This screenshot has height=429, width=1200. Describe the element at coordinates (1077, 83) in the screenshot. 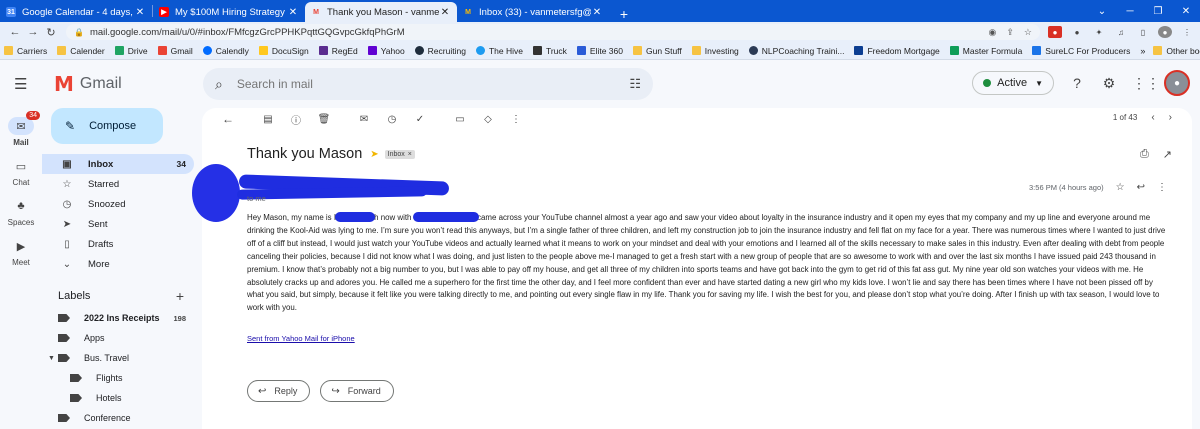

I see `help-icon: ?` at that location.